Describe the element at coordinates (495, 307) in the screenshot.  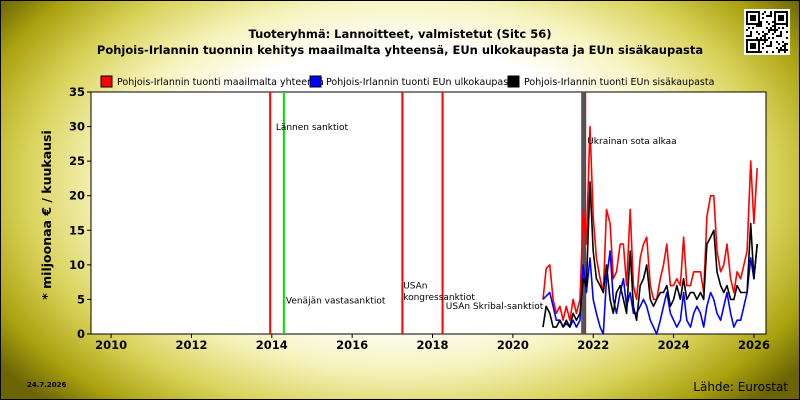
I see `annotation-4: USAn Skribal-sanktiot` at that location.